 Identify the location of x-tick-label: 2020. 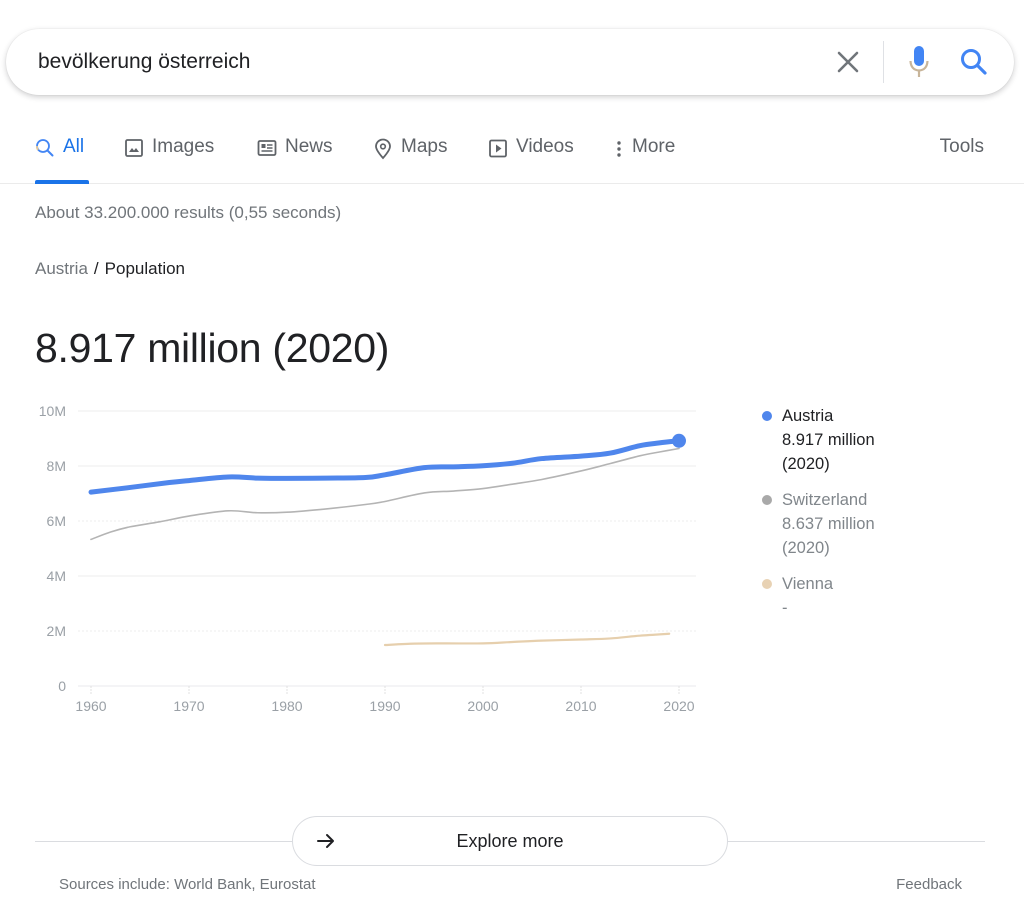
(678, 706).